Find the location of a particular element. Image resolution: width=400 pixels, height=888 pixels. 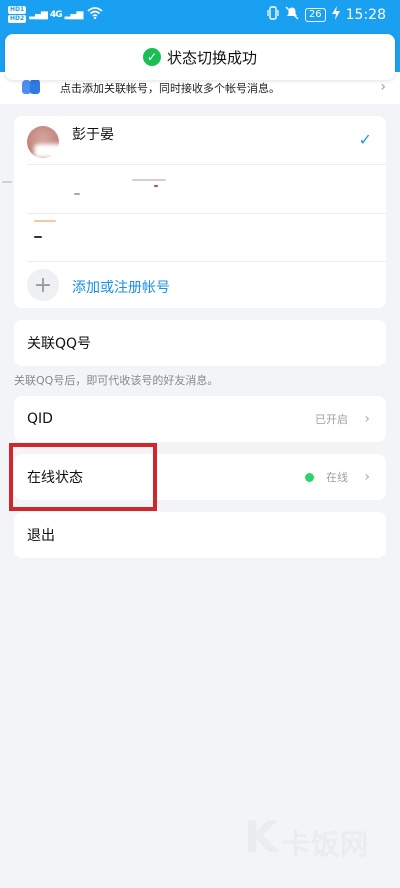

hd-badges: HD1 HD2 is located at coordinates (17, 15).